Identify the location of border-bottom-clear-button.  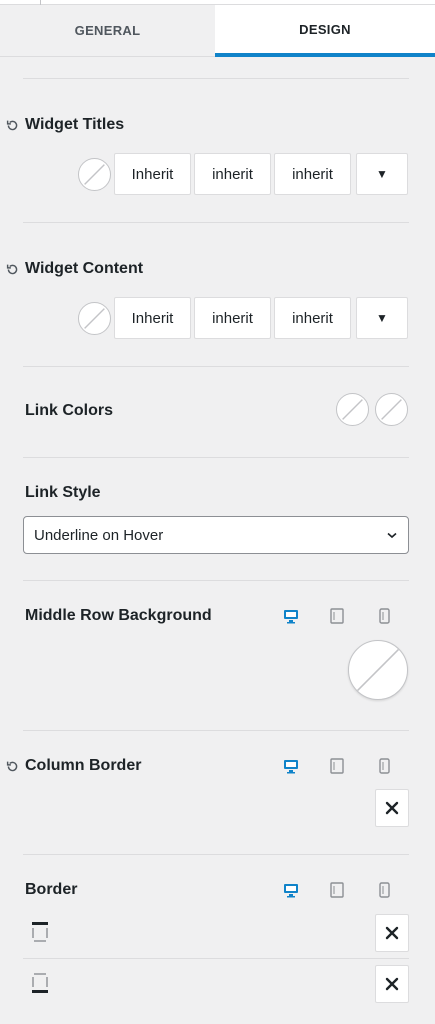
(392, 984).